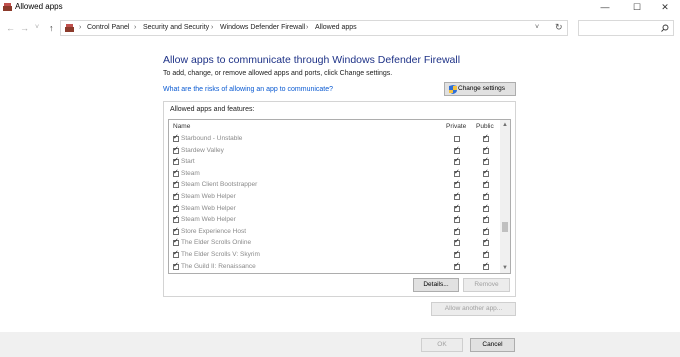  I want to click on change-settings-button: Change settings, so click(480, 89).